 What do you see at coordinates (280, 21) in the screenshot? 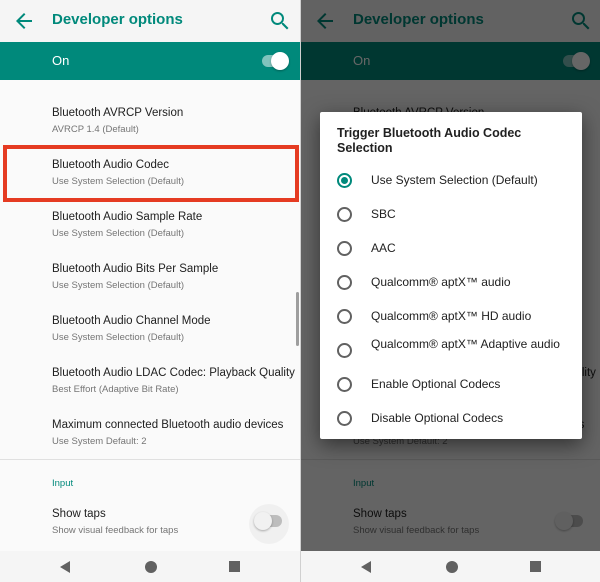
I see `search-icon` at bounding box center [280, 21].